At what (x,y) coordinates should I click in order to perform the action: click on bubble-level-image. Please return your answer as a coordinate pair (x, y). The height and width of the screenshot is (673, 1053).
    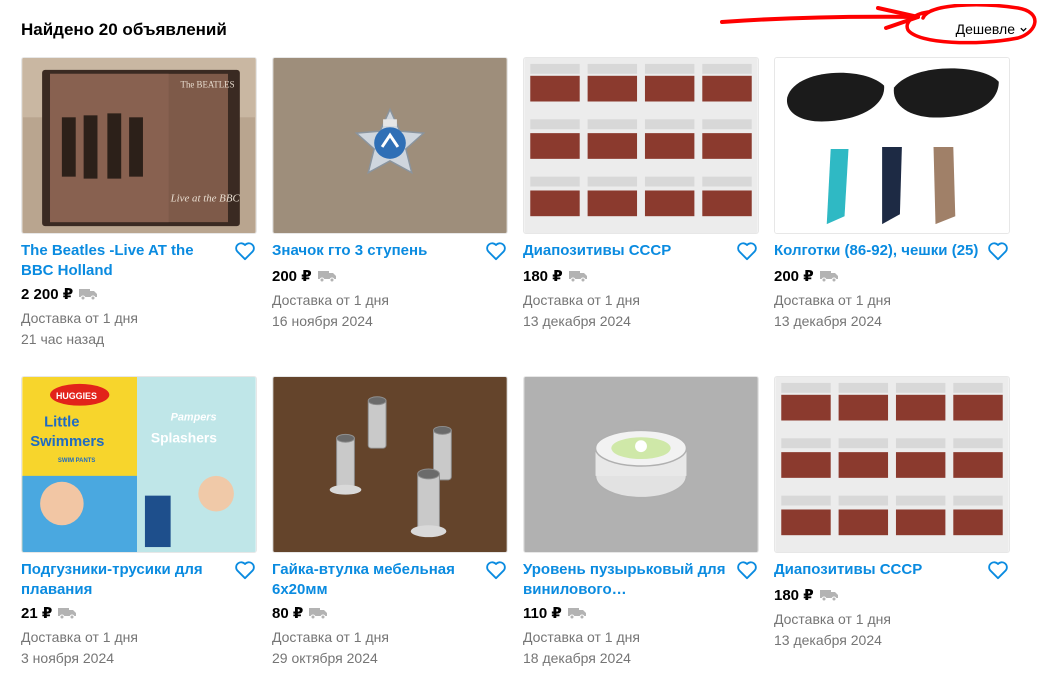
    Looking at the image, I should click on (641, 464).